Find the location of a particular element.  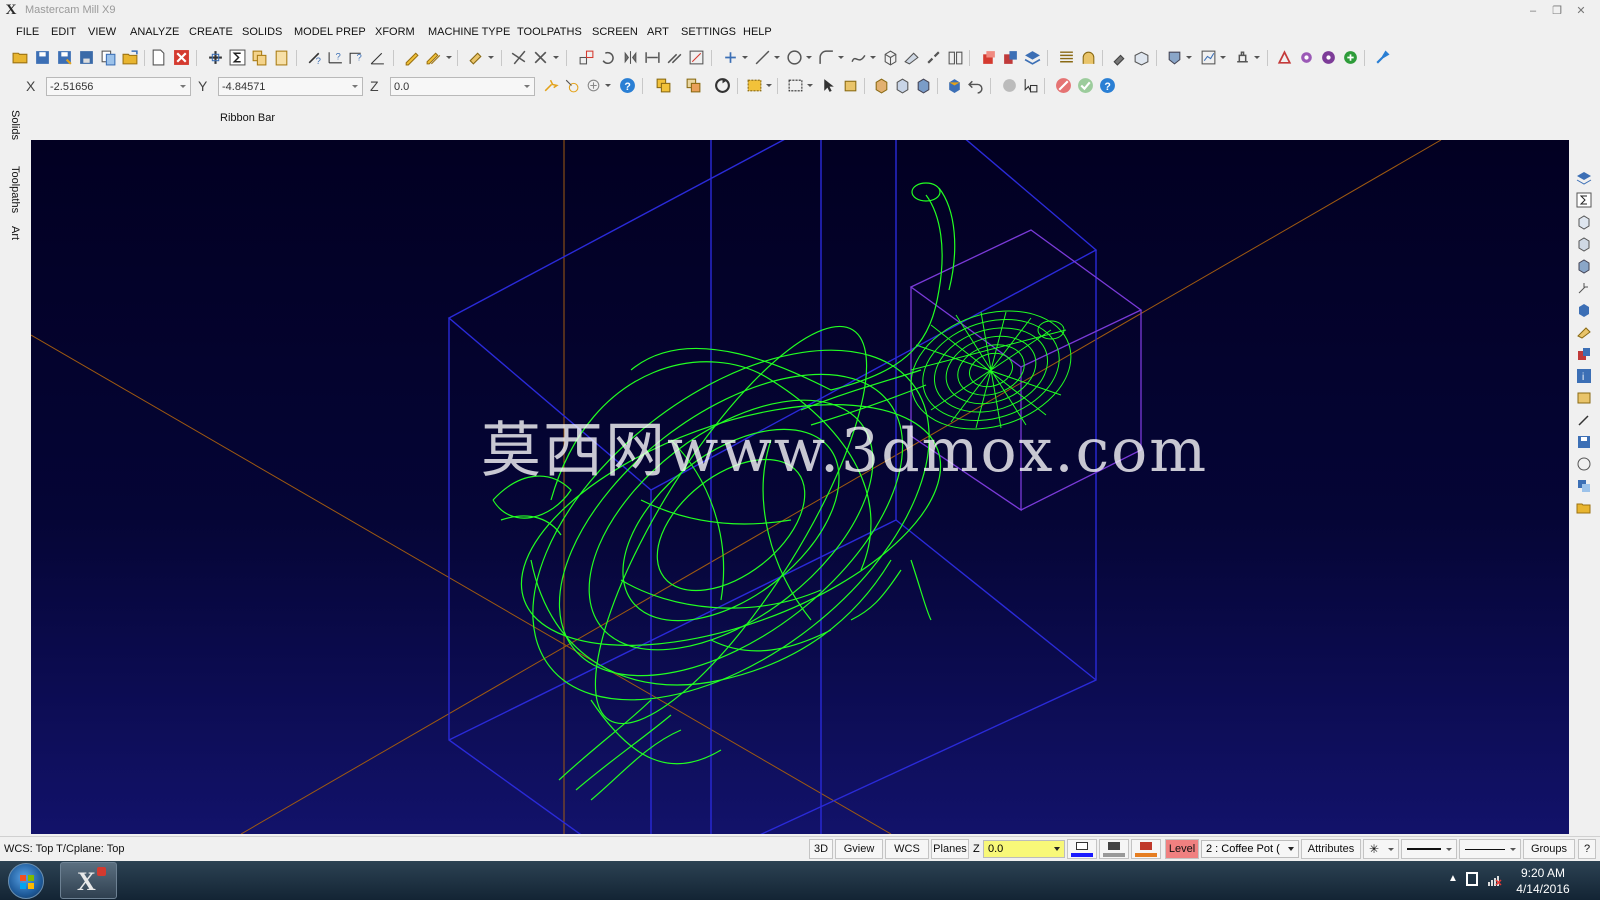

tab-toolpaths: Toolpaths is located at coordinates (15, 189).